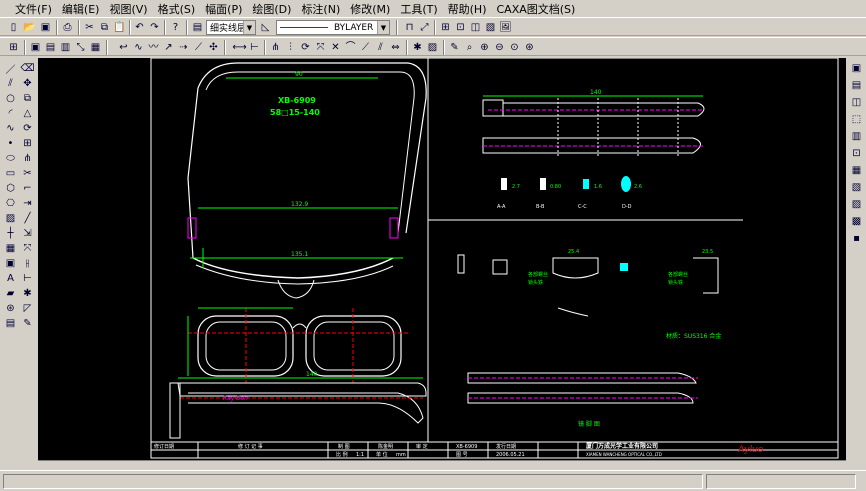 Image resolution: width=866 pixels, height=491 pixels. Describe the element at coordinates (27, 278) in the screenshot. I see `dim-tool-icon: ⊢` at that location.